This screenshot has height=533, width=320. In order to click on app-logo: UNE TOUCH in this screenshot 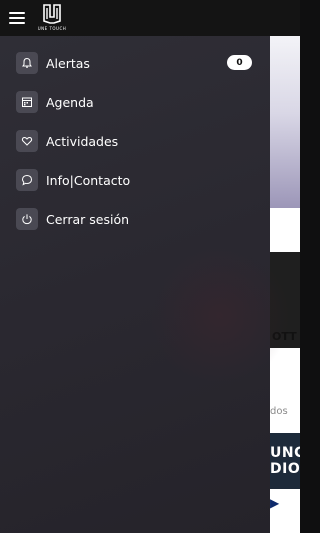, I will do `click(52, 18)`.